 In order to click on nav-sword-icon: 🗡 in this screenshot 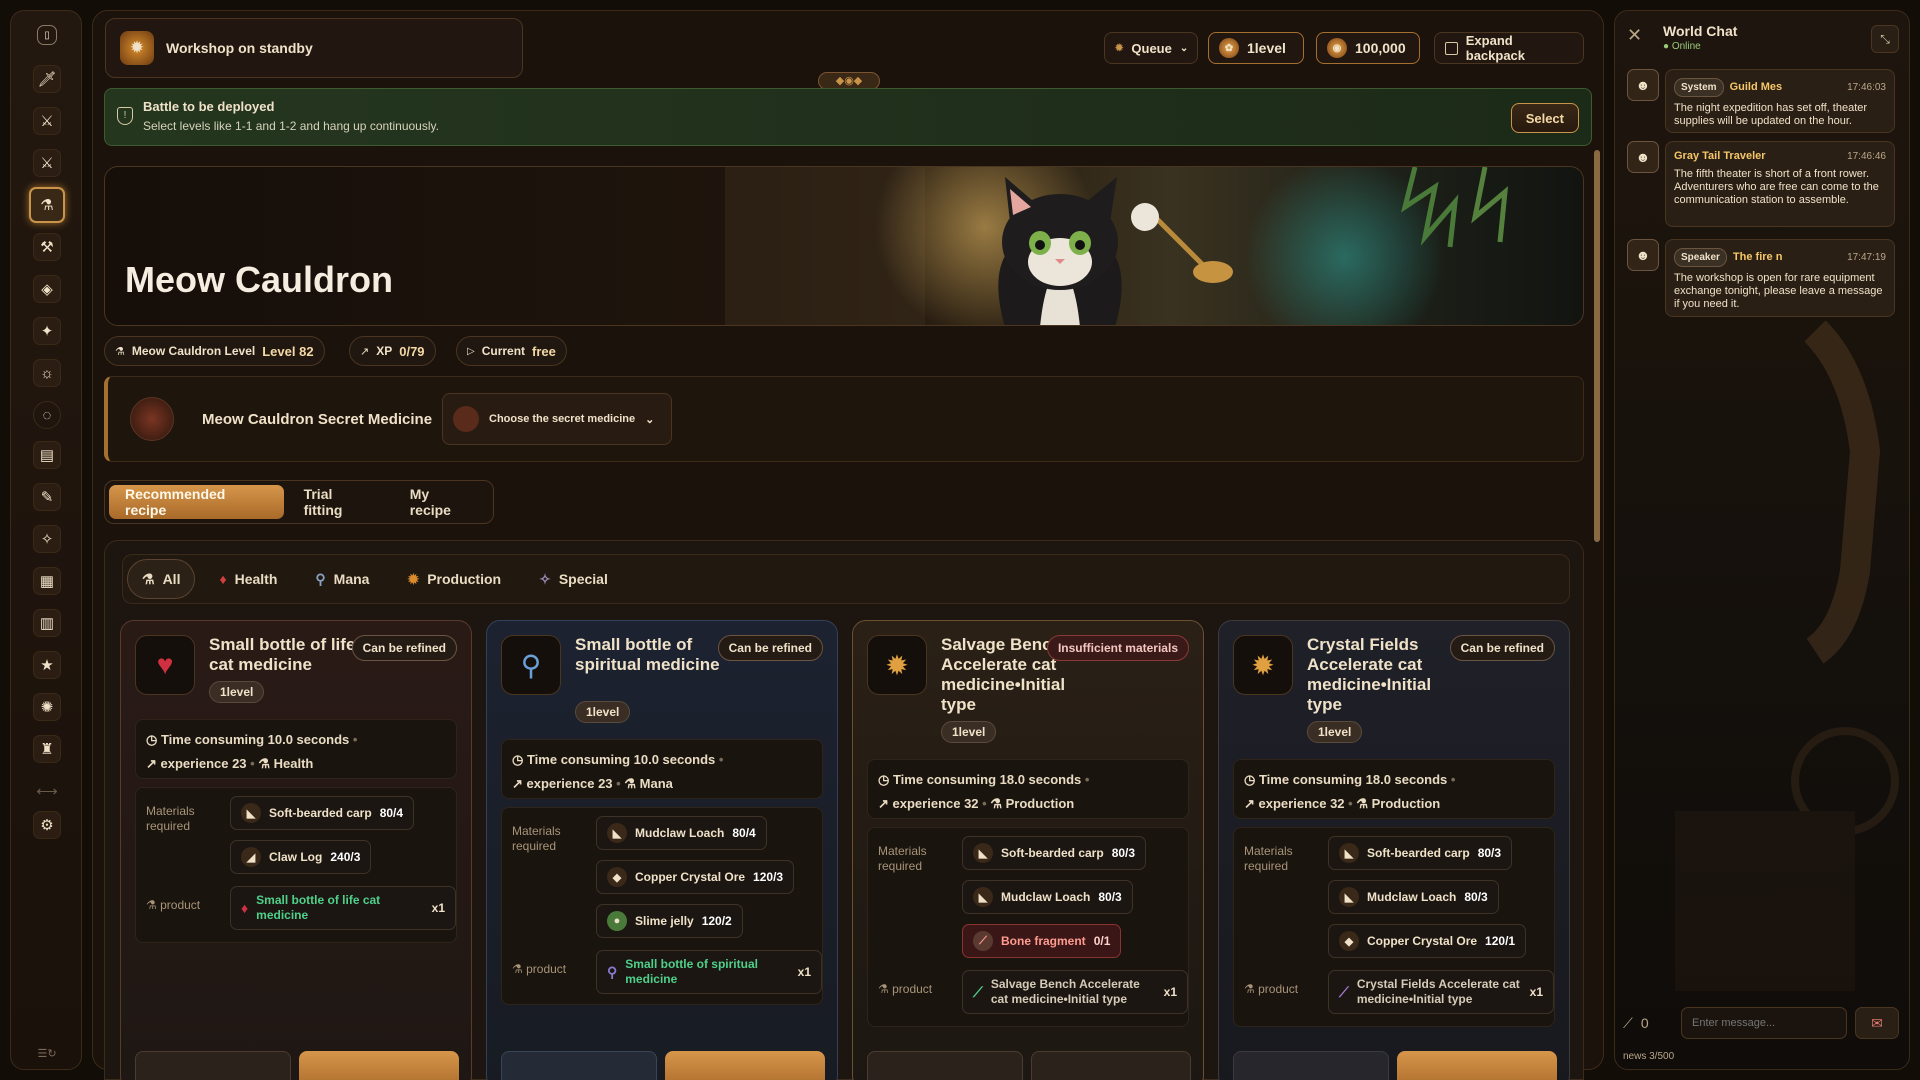, I will do `click(47, 79)`.